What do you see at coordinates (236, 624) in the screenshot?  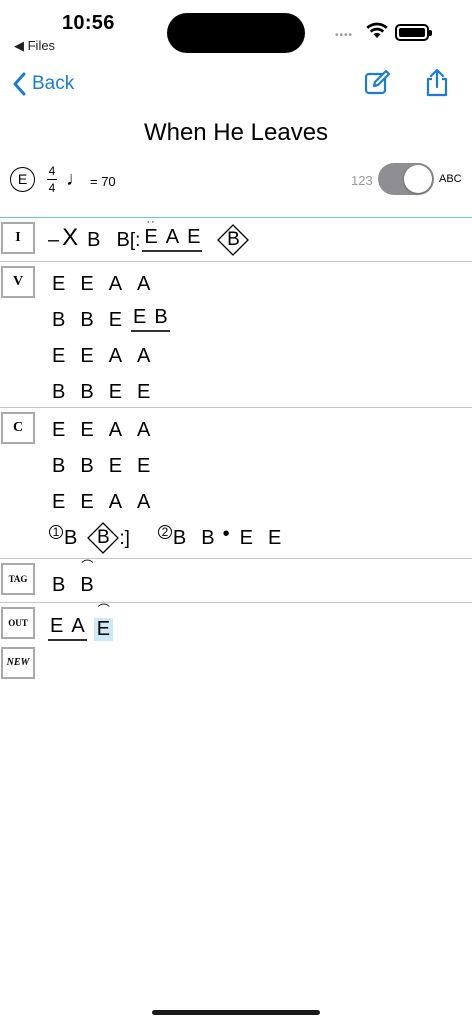 I see `section-outro: OUT E A ⌒ E` at bounding box center [236, 624].